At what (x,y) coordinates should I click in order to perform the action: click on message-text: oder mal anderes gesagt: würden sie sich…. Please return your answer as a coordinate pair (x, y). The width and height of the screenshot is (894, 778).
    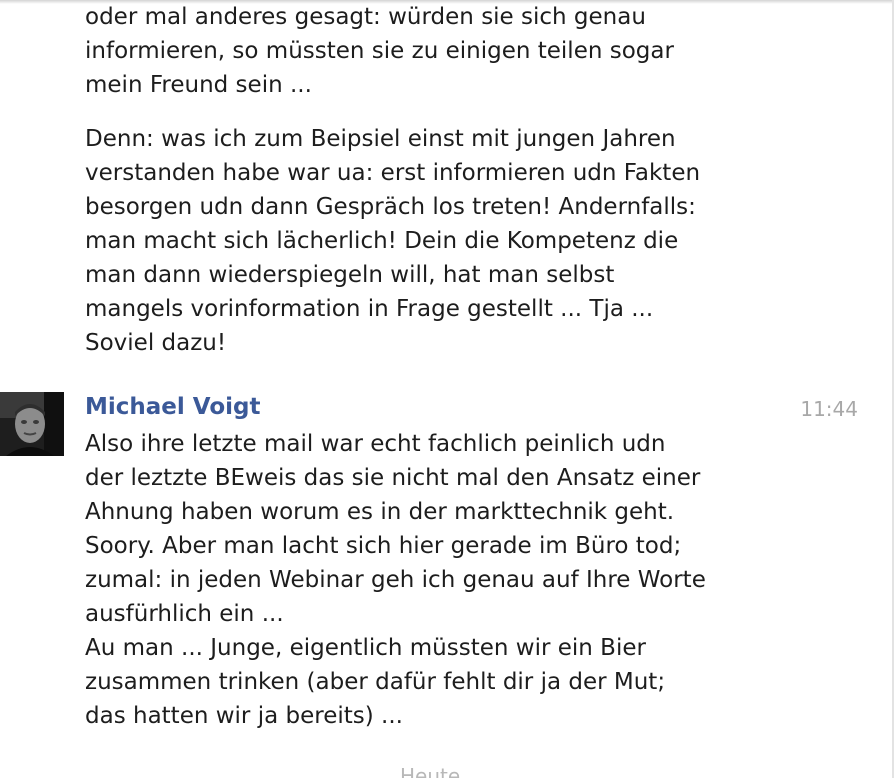
    Looking at the image, I should click on (445, 51).